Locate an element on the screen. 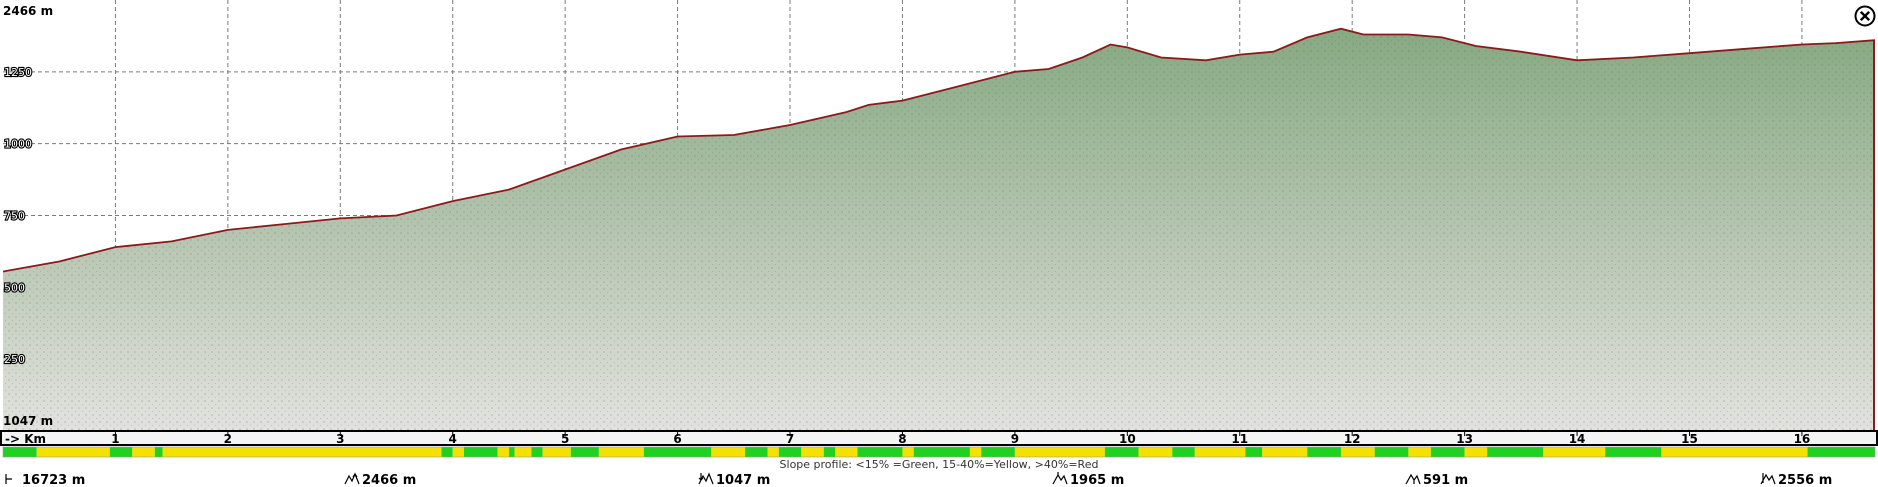  stat-value: 16723 m is located at coordinates (53, 480).